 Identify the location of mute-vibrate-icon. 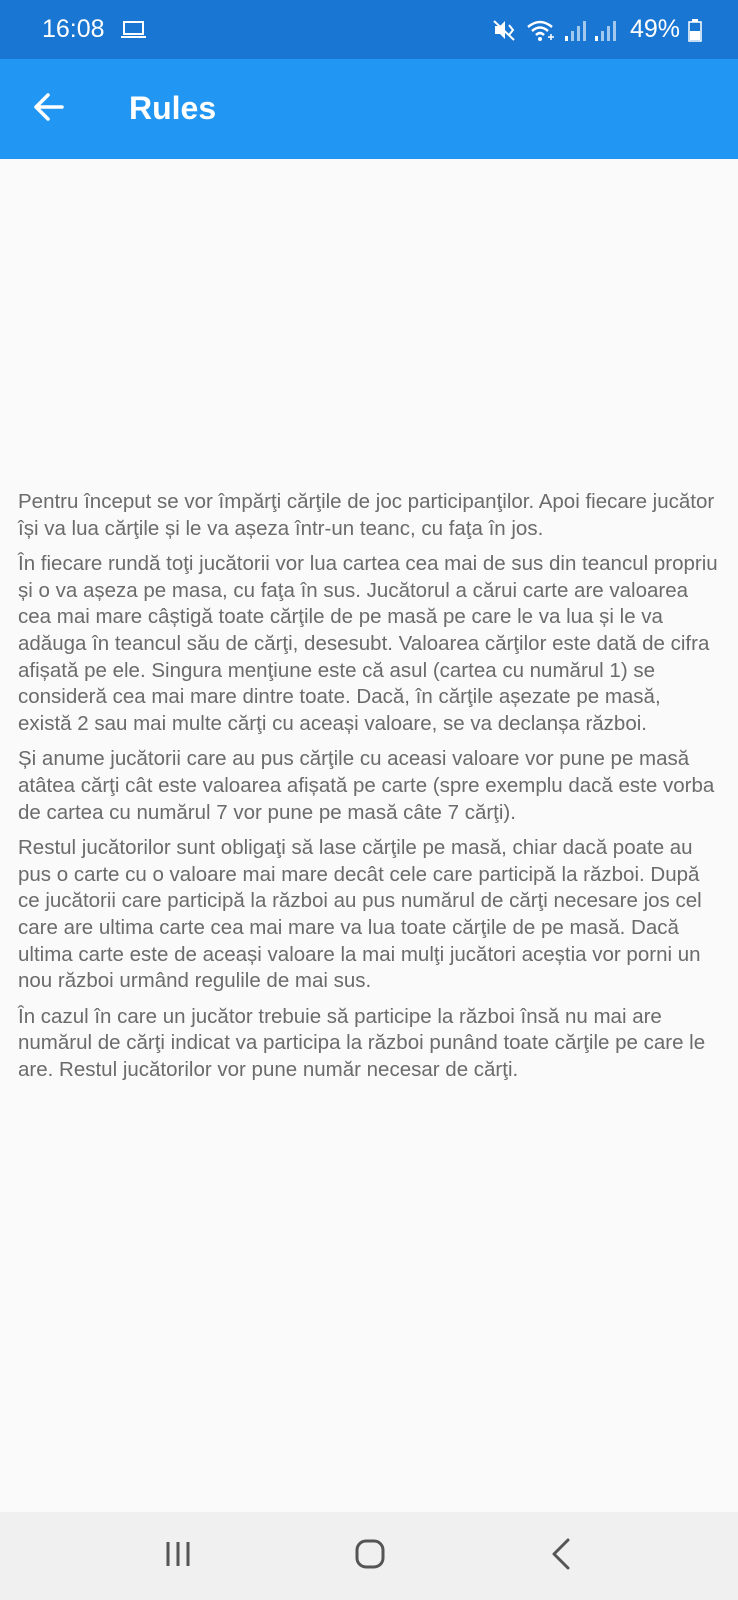
(504, 30).